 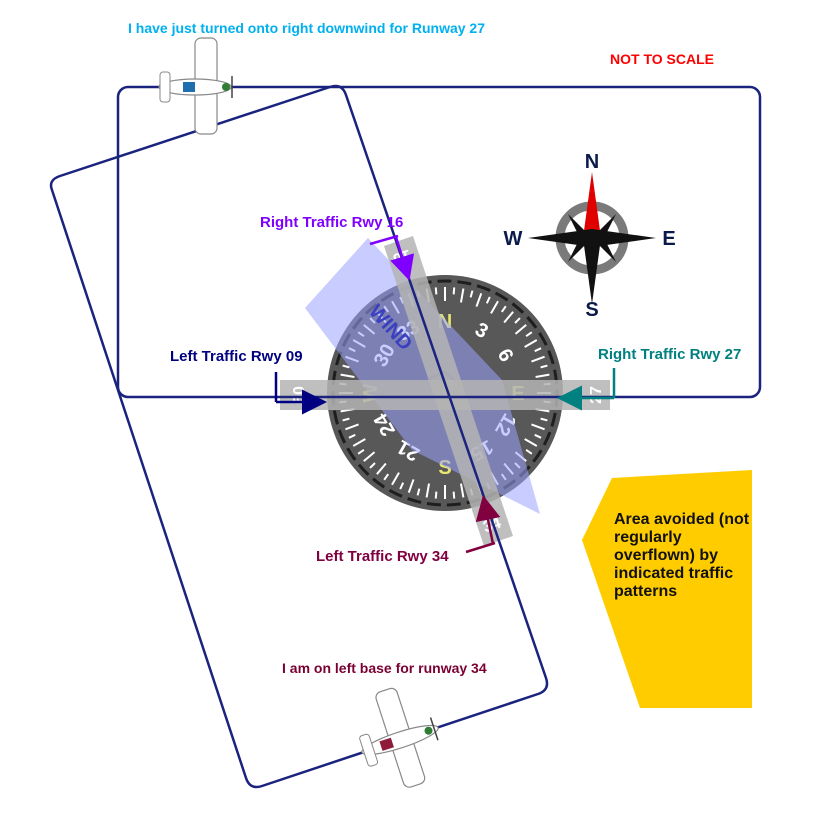 What do you see at coordinates (236, 356) in the screenshot?
I see `pattern-label-rwy-09: Left Traffic Rwy 09` at bounding box center [236, 356].